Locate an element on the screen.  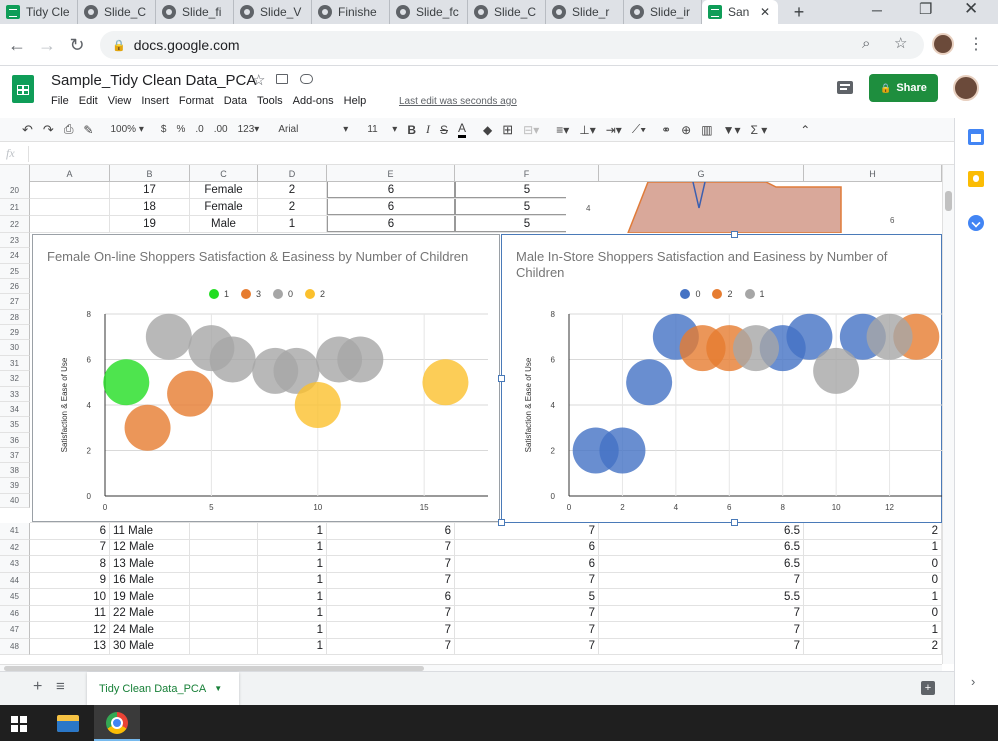
new-tab-button: + is located at coordinates (799, 12).